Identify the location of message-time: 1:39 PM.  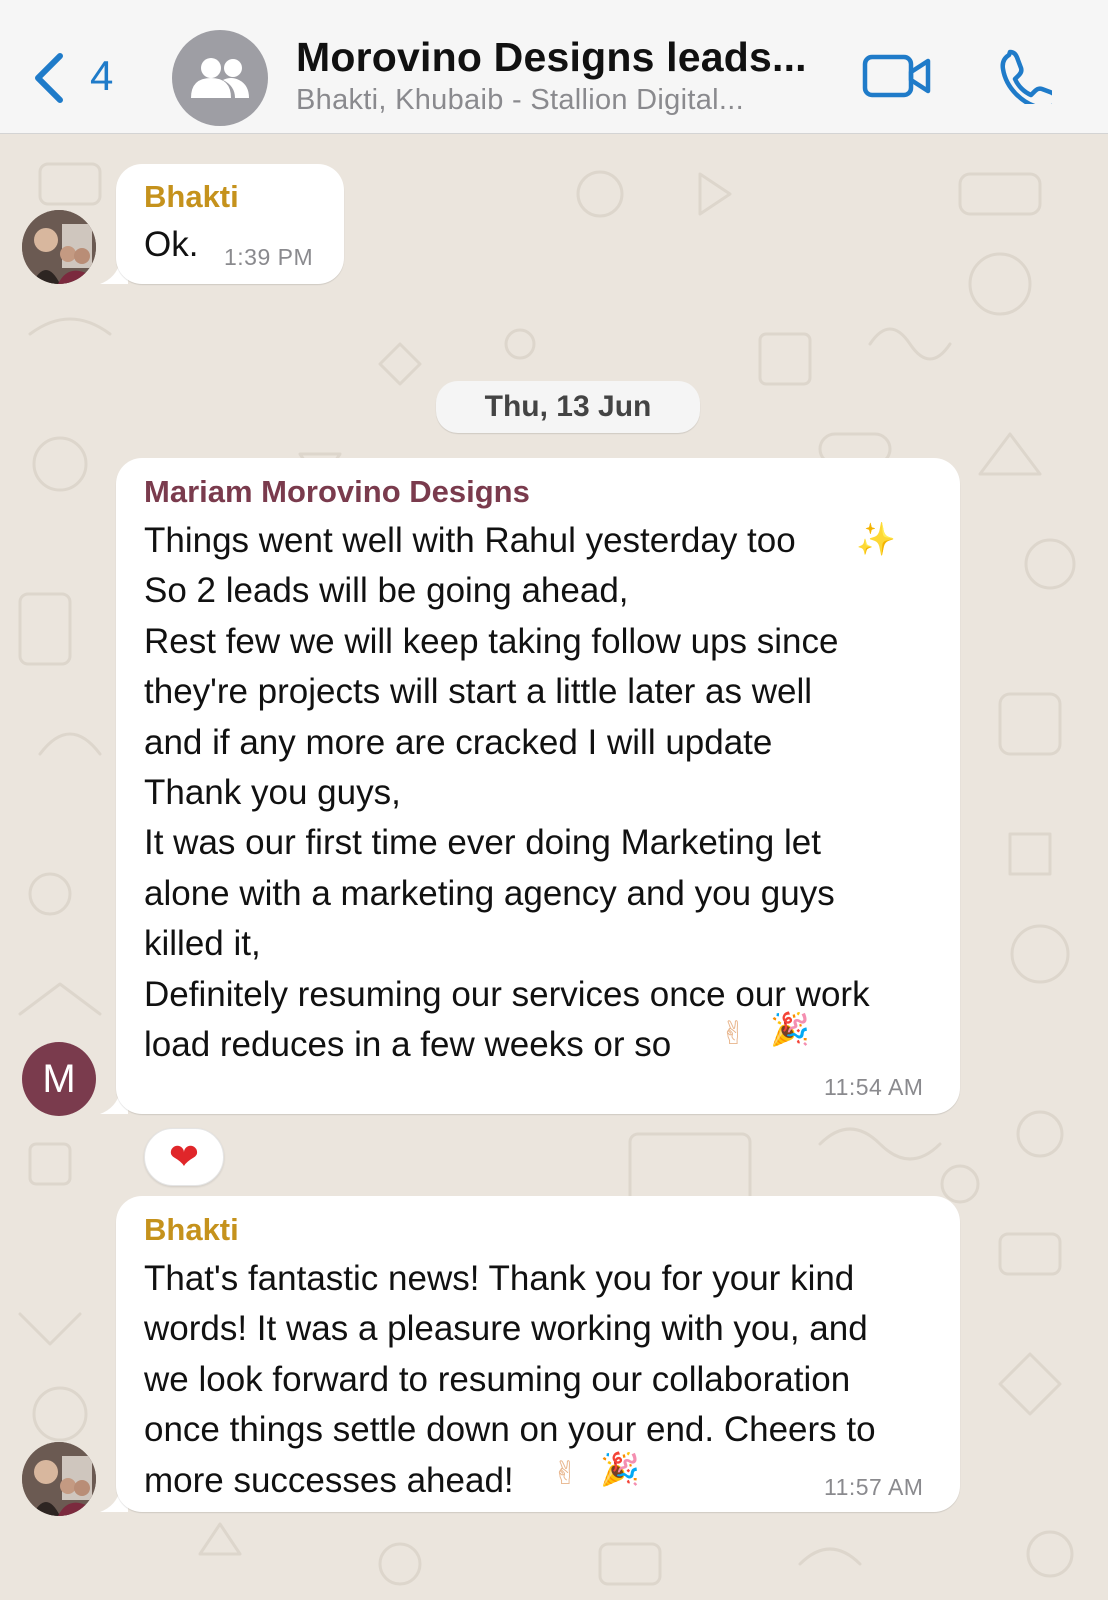
(269, 257).